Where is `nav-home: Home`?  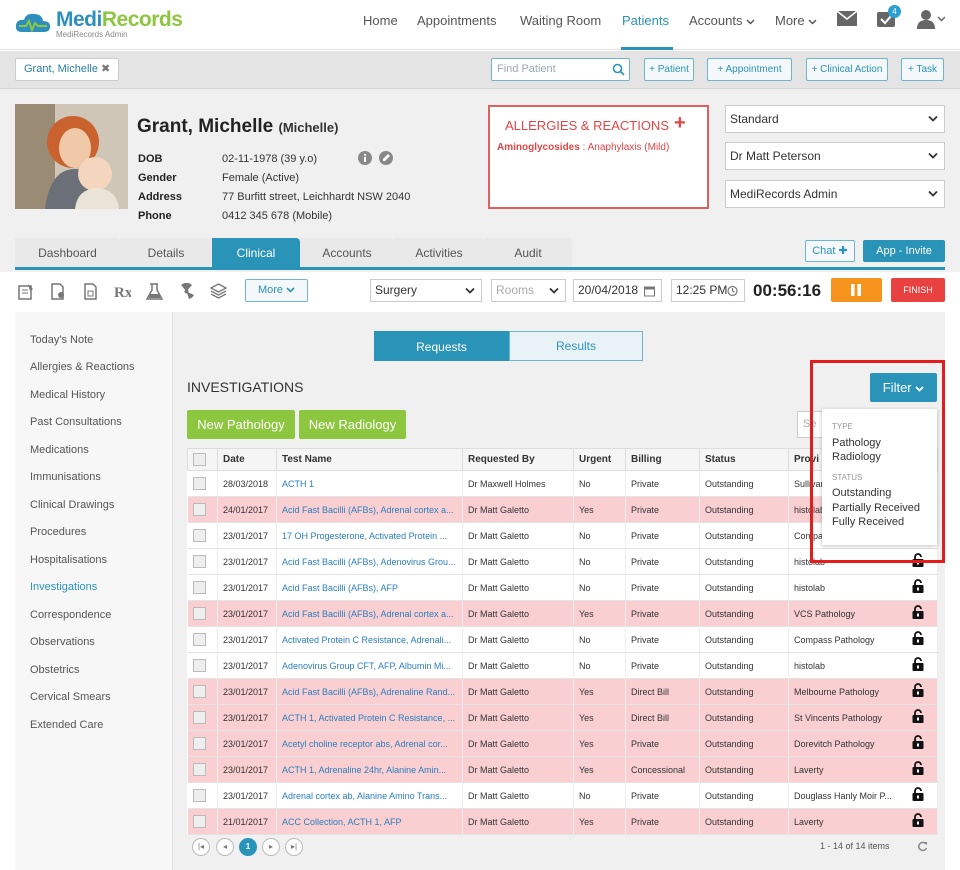 nav-home: Home is located at coordinates (380, 20).